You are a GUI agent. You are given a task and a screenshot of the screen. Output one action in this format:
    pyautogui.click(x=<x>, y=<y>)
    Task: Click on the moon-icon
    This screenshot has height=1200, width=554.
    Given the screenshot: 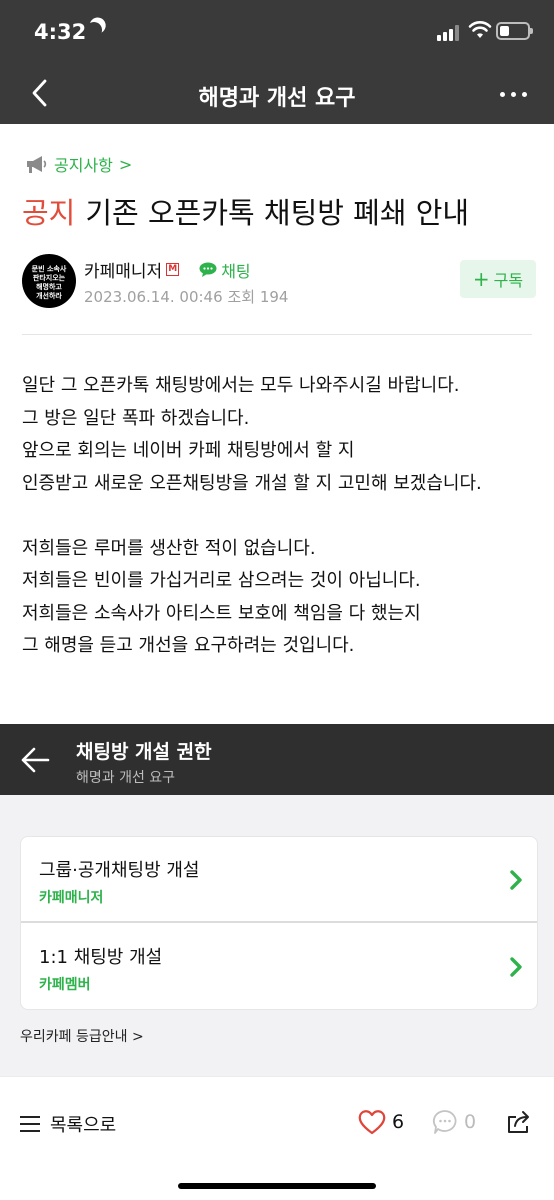 What is the action you would take?
    pyautogui.click(x=94, y=30)
    